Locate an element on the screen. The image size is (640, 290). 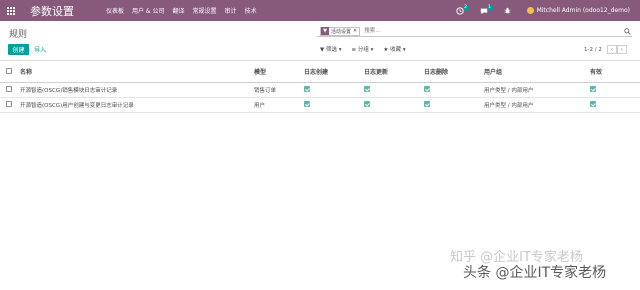
column-model: 模型 is located at coordinates (277, 72).